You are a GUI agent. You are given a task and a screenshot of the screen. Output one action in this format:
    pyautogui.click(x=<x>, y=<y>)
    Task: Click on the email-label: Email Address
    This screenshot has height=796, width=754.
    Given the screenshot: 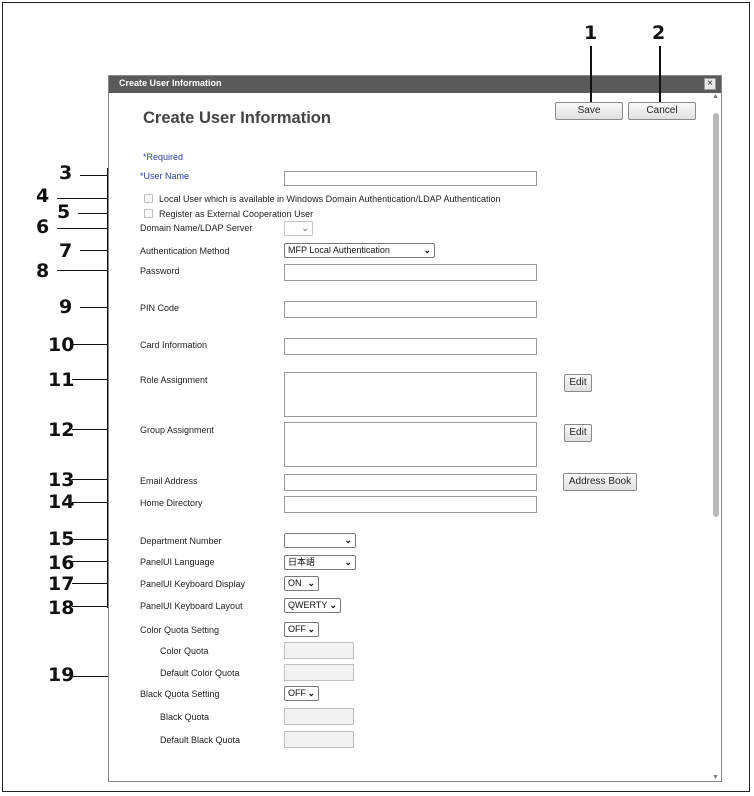 What is the action you would take?
    pyautogui.click(x=169, y=481)
    